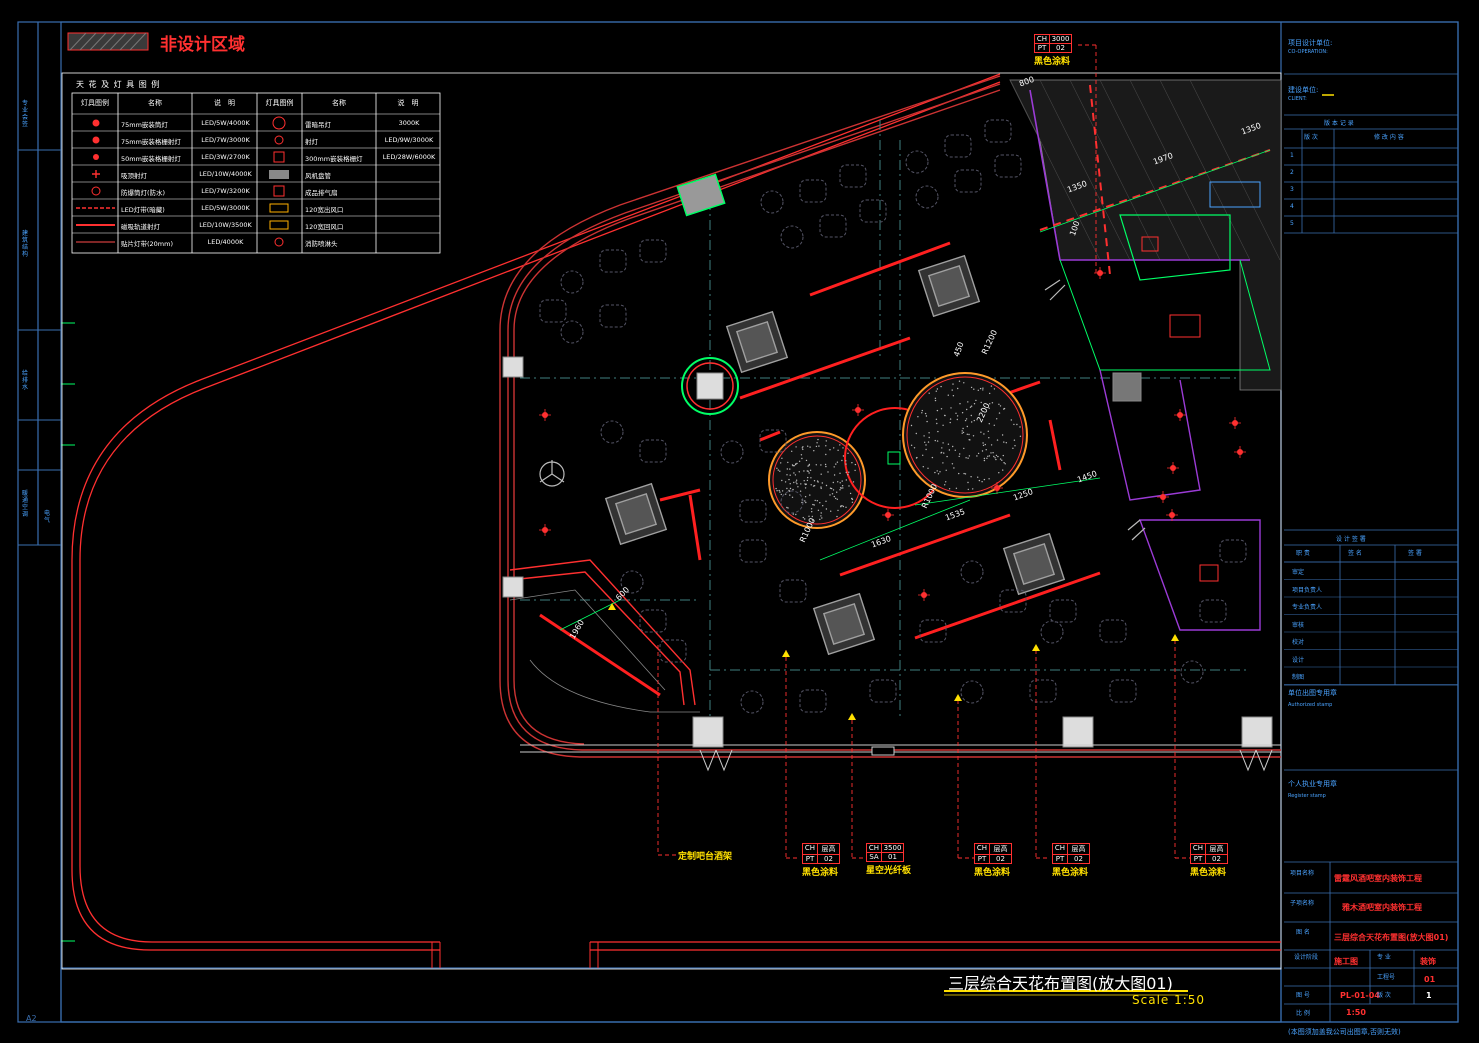  Describe the element at coordinates (324, 227) in the screenshot. I see `legend-cell: 120宽回风口` at that location.